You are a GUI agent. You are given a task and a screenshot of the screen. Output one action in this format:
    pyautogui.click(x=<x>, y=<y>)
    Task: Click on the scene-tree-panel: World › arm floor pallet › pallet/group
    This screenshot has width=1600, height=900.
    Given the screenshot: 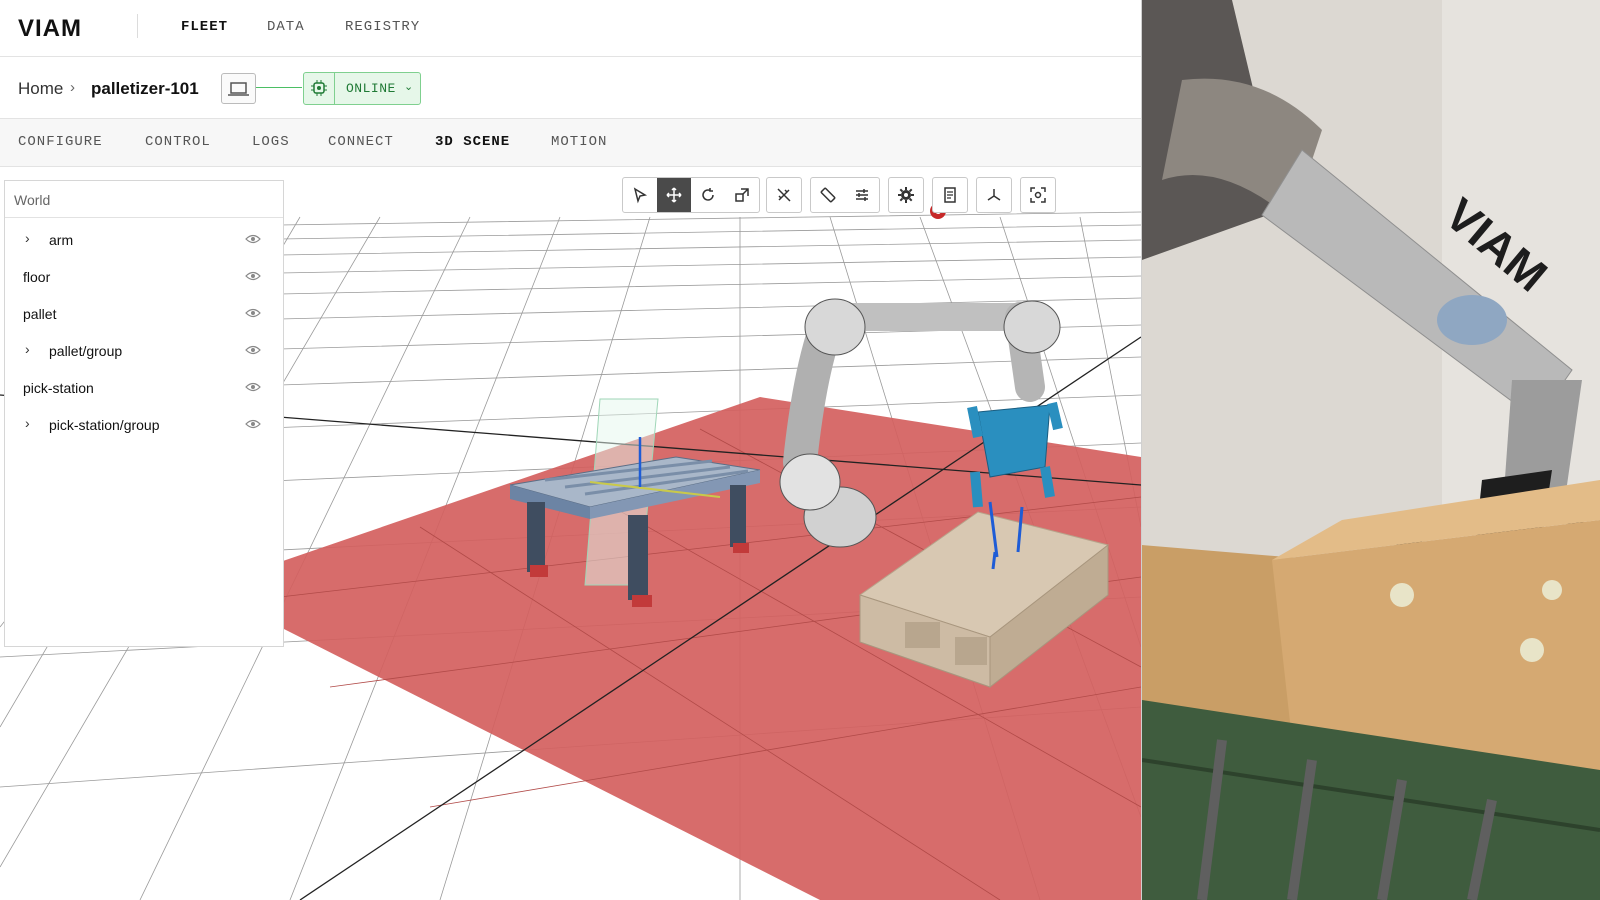 What is the action you would take?
    pyautogui.click(x=144, y=413)
    